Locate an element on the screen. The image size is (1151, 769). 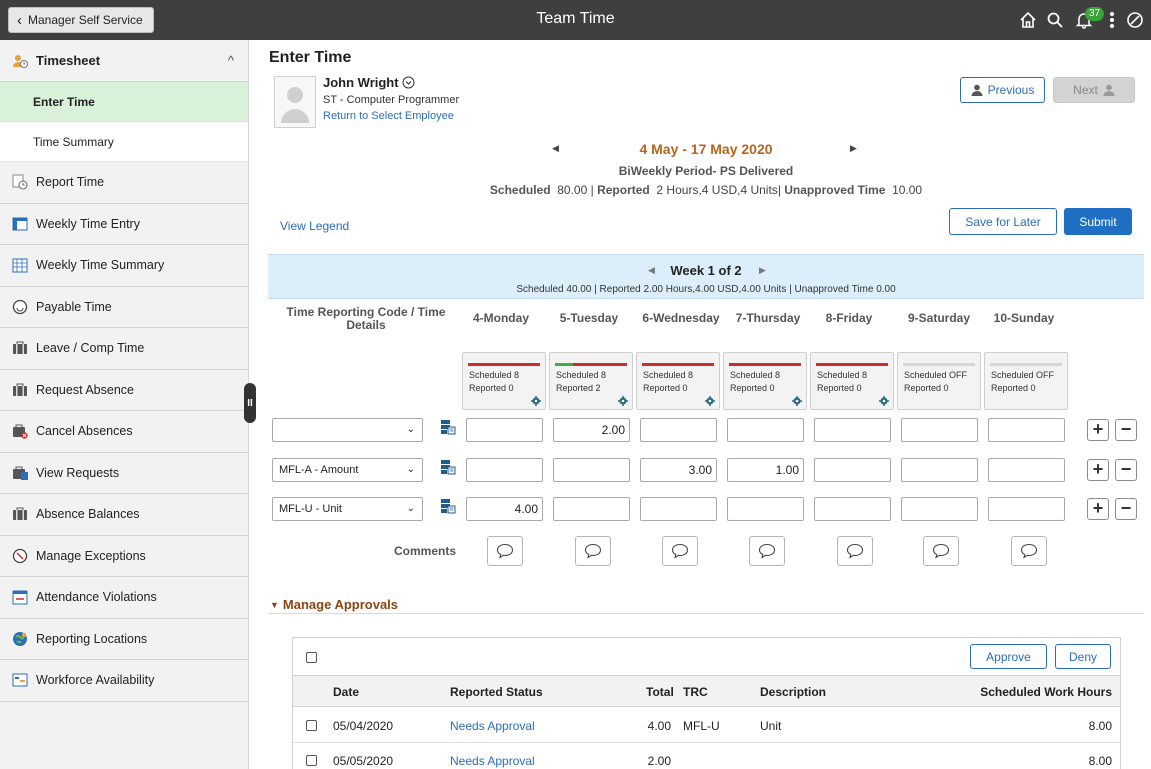
next-button: Next is located at coordinates (1094, 90).